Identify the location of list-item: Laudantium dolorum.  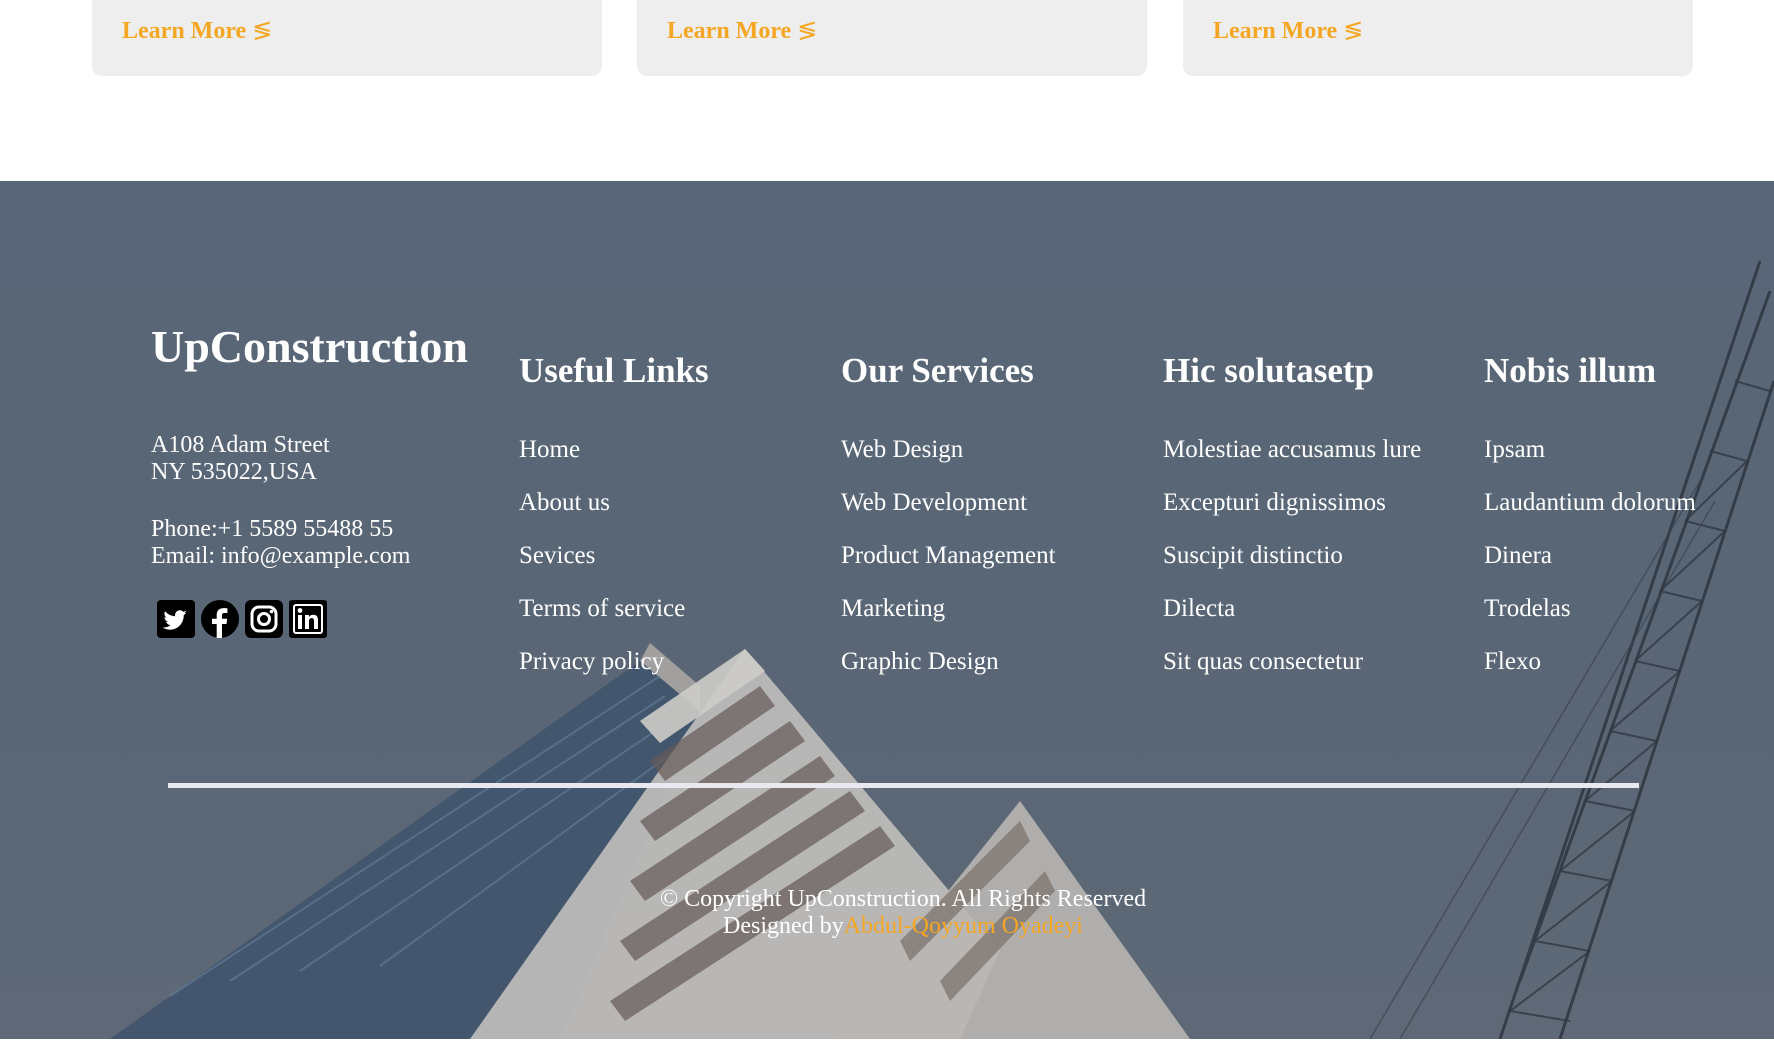
(1590, 514).